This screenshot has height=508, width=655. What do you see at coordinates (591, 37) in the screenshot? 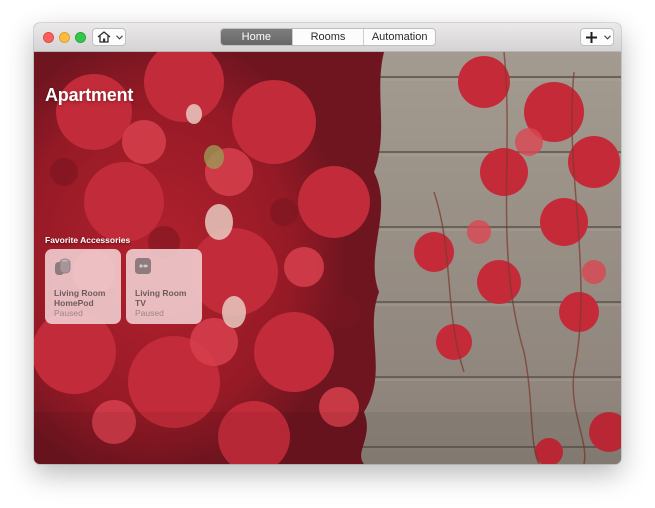
I see `plus-icon` at bounding box center [591, 37].